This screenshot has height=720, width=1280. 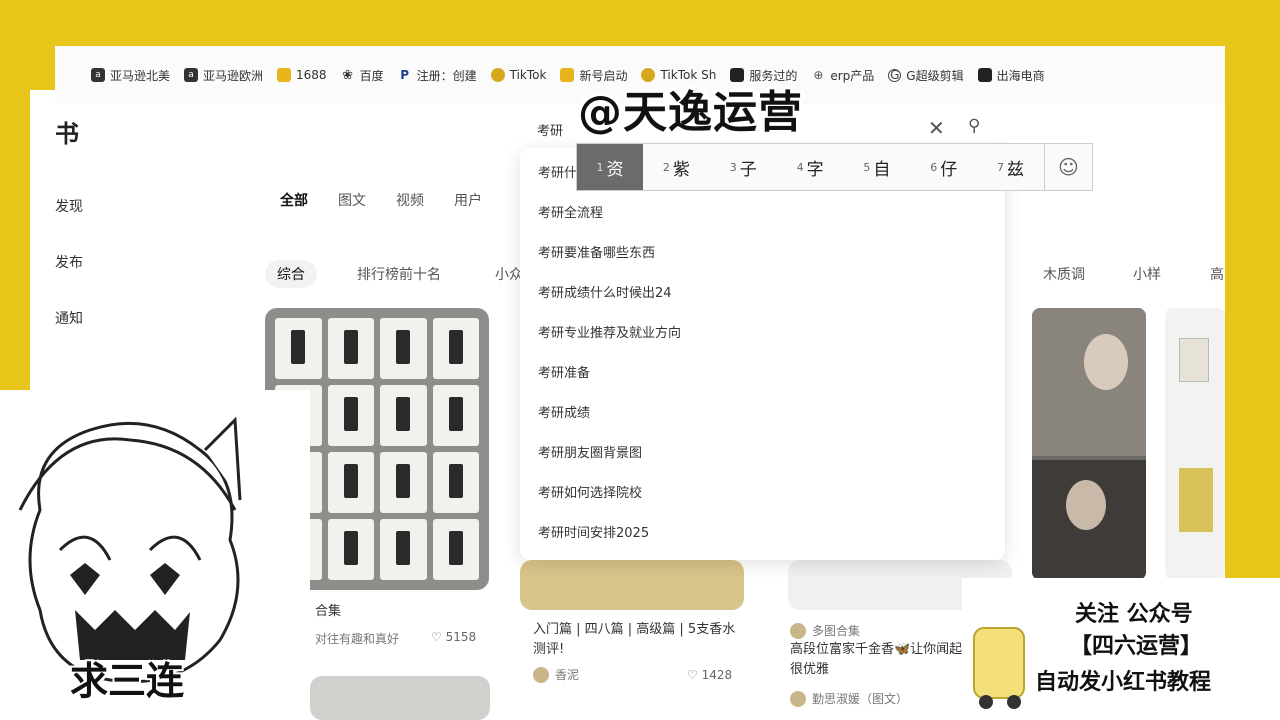 I want to click on 1688-icon, so click(x=284, y=75).